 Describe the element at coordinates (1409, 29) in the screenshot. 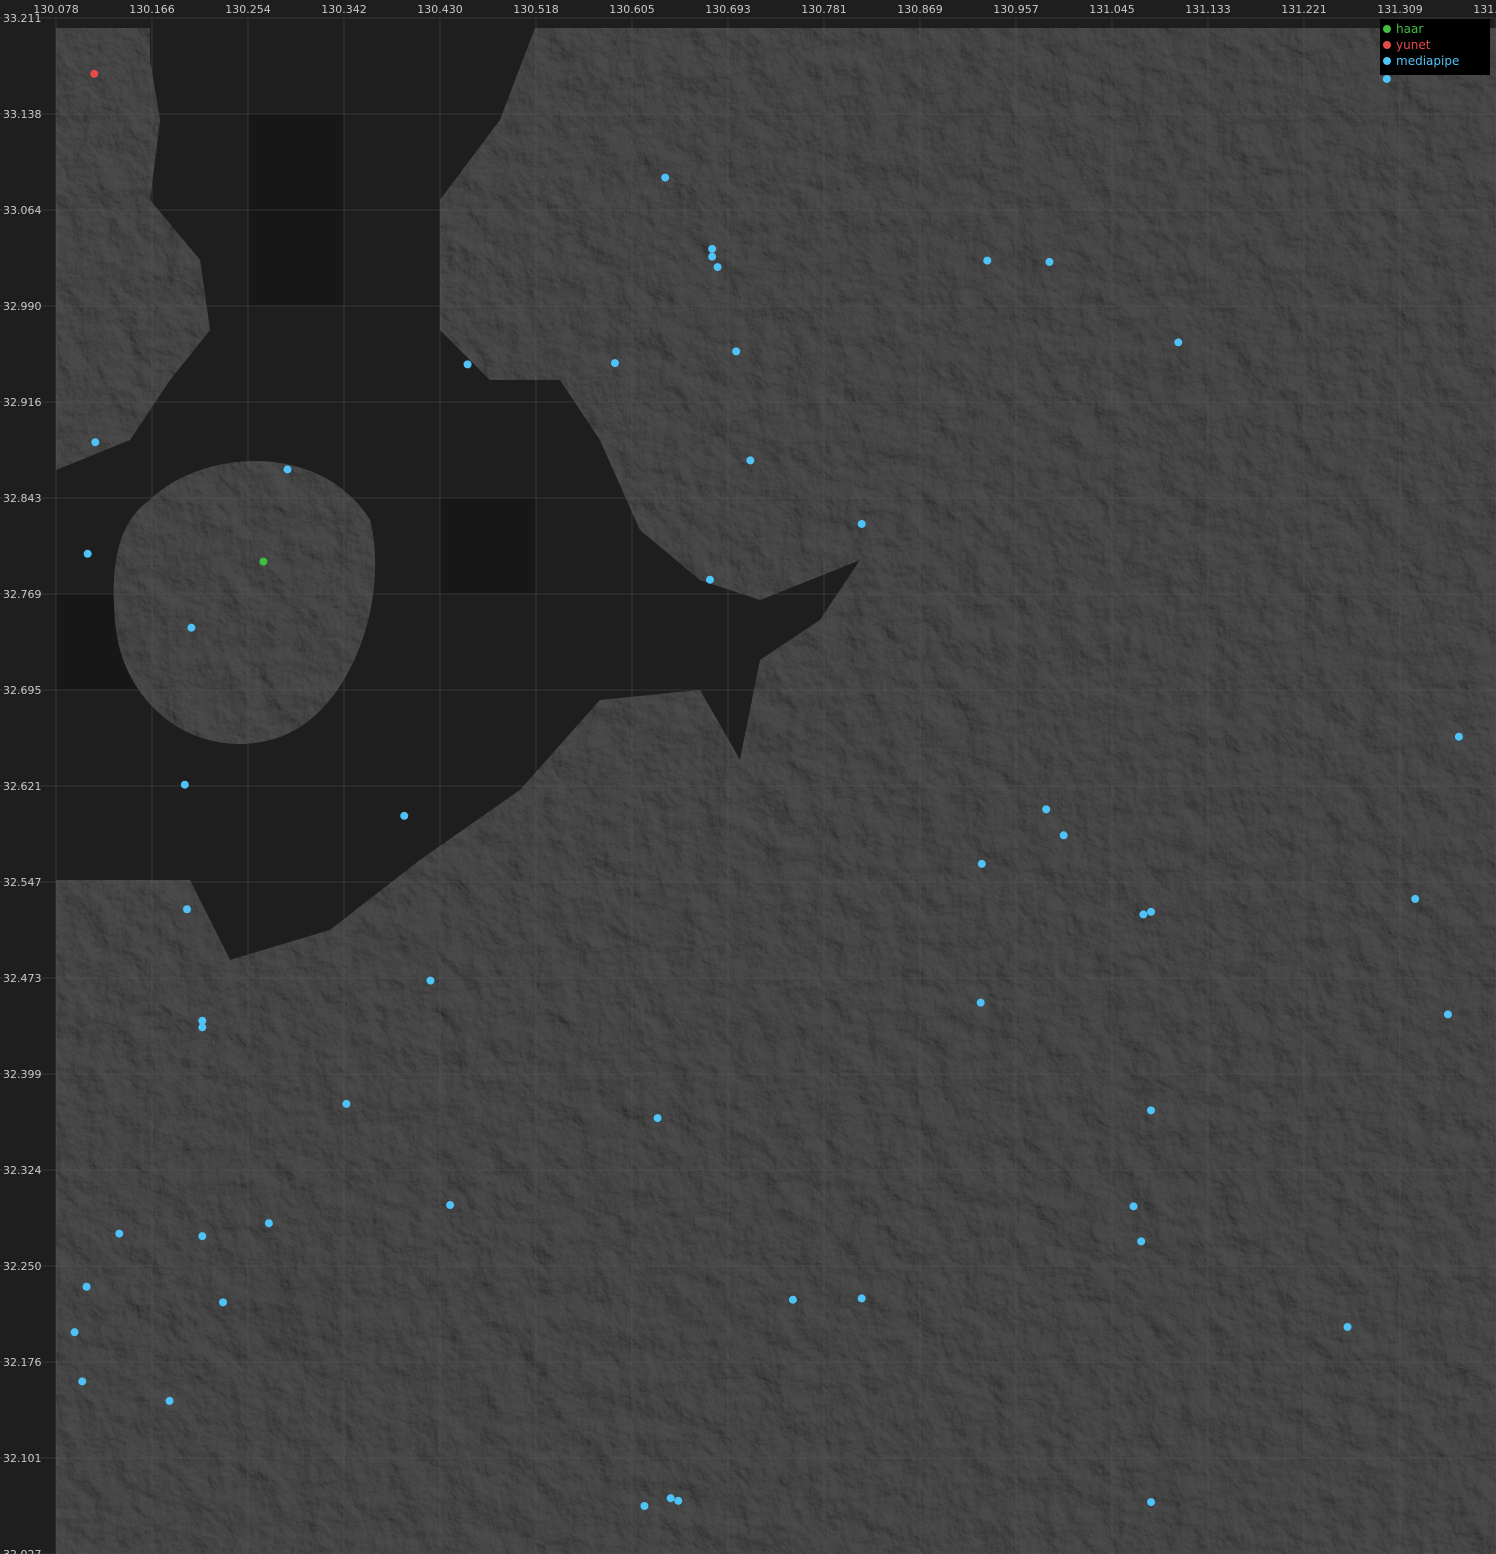

I see `legend-label-haar: haar` at that location.